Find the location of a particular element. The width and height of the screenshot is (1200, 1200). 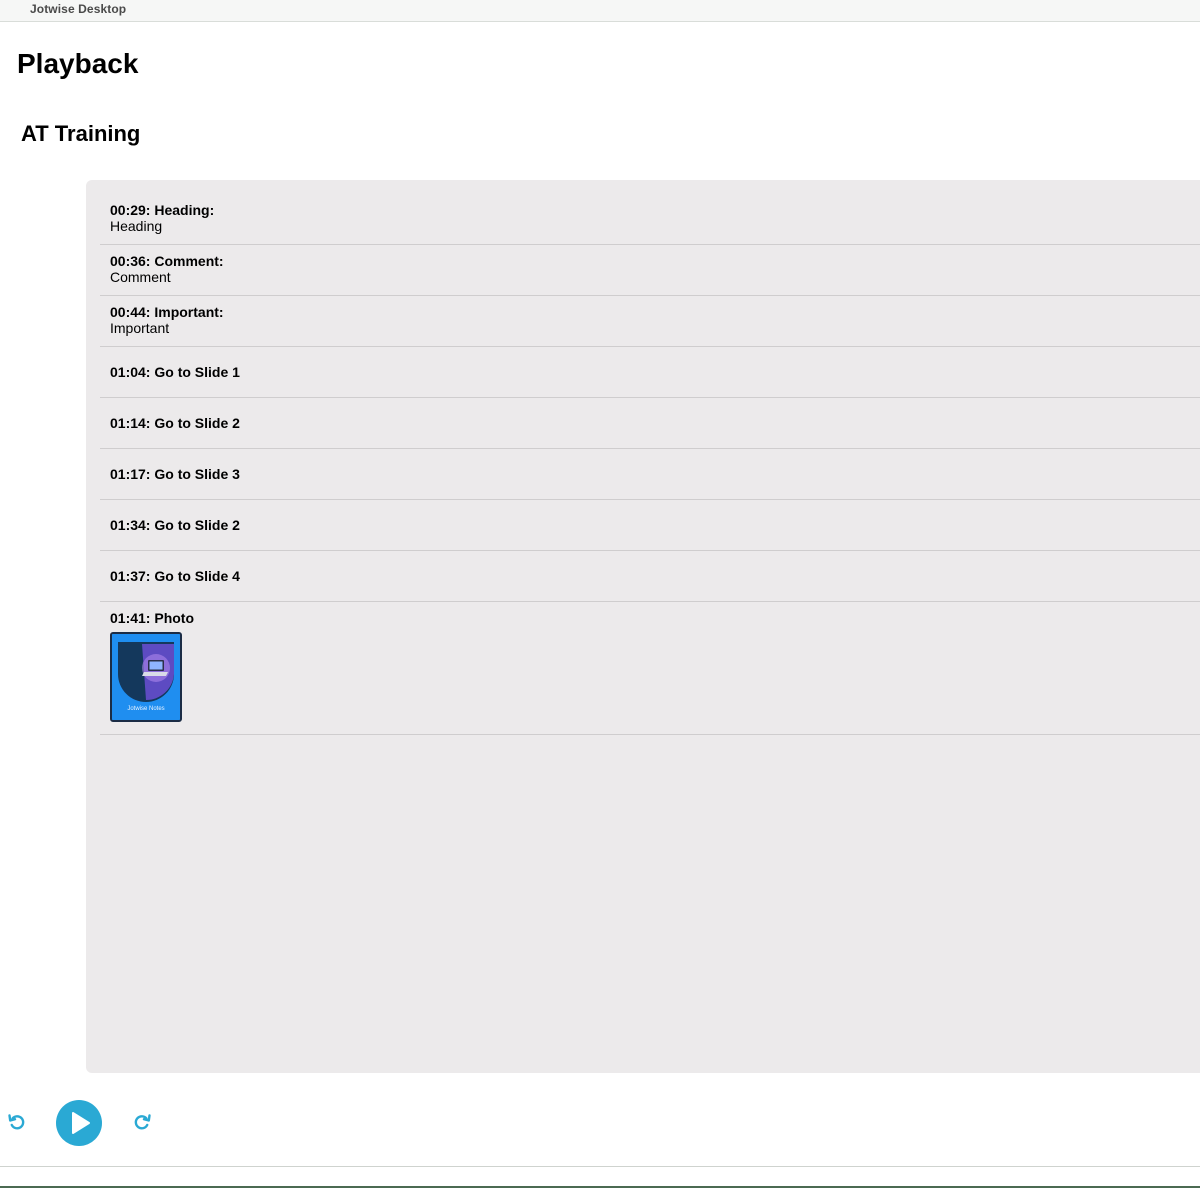

status-divider is located at coordinates (600, 1187).